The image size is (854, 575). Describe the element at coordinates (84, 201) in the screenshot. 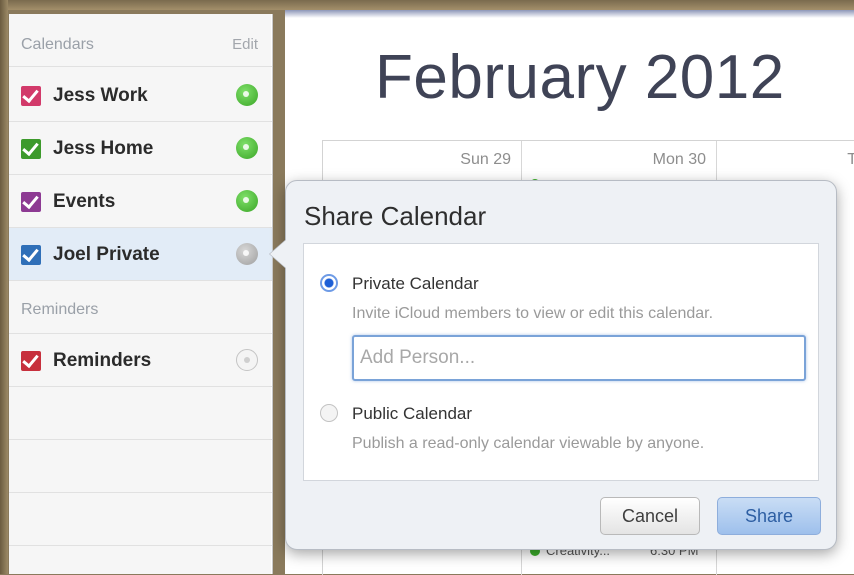

I see `sidebar-item-label: Events` at that location.